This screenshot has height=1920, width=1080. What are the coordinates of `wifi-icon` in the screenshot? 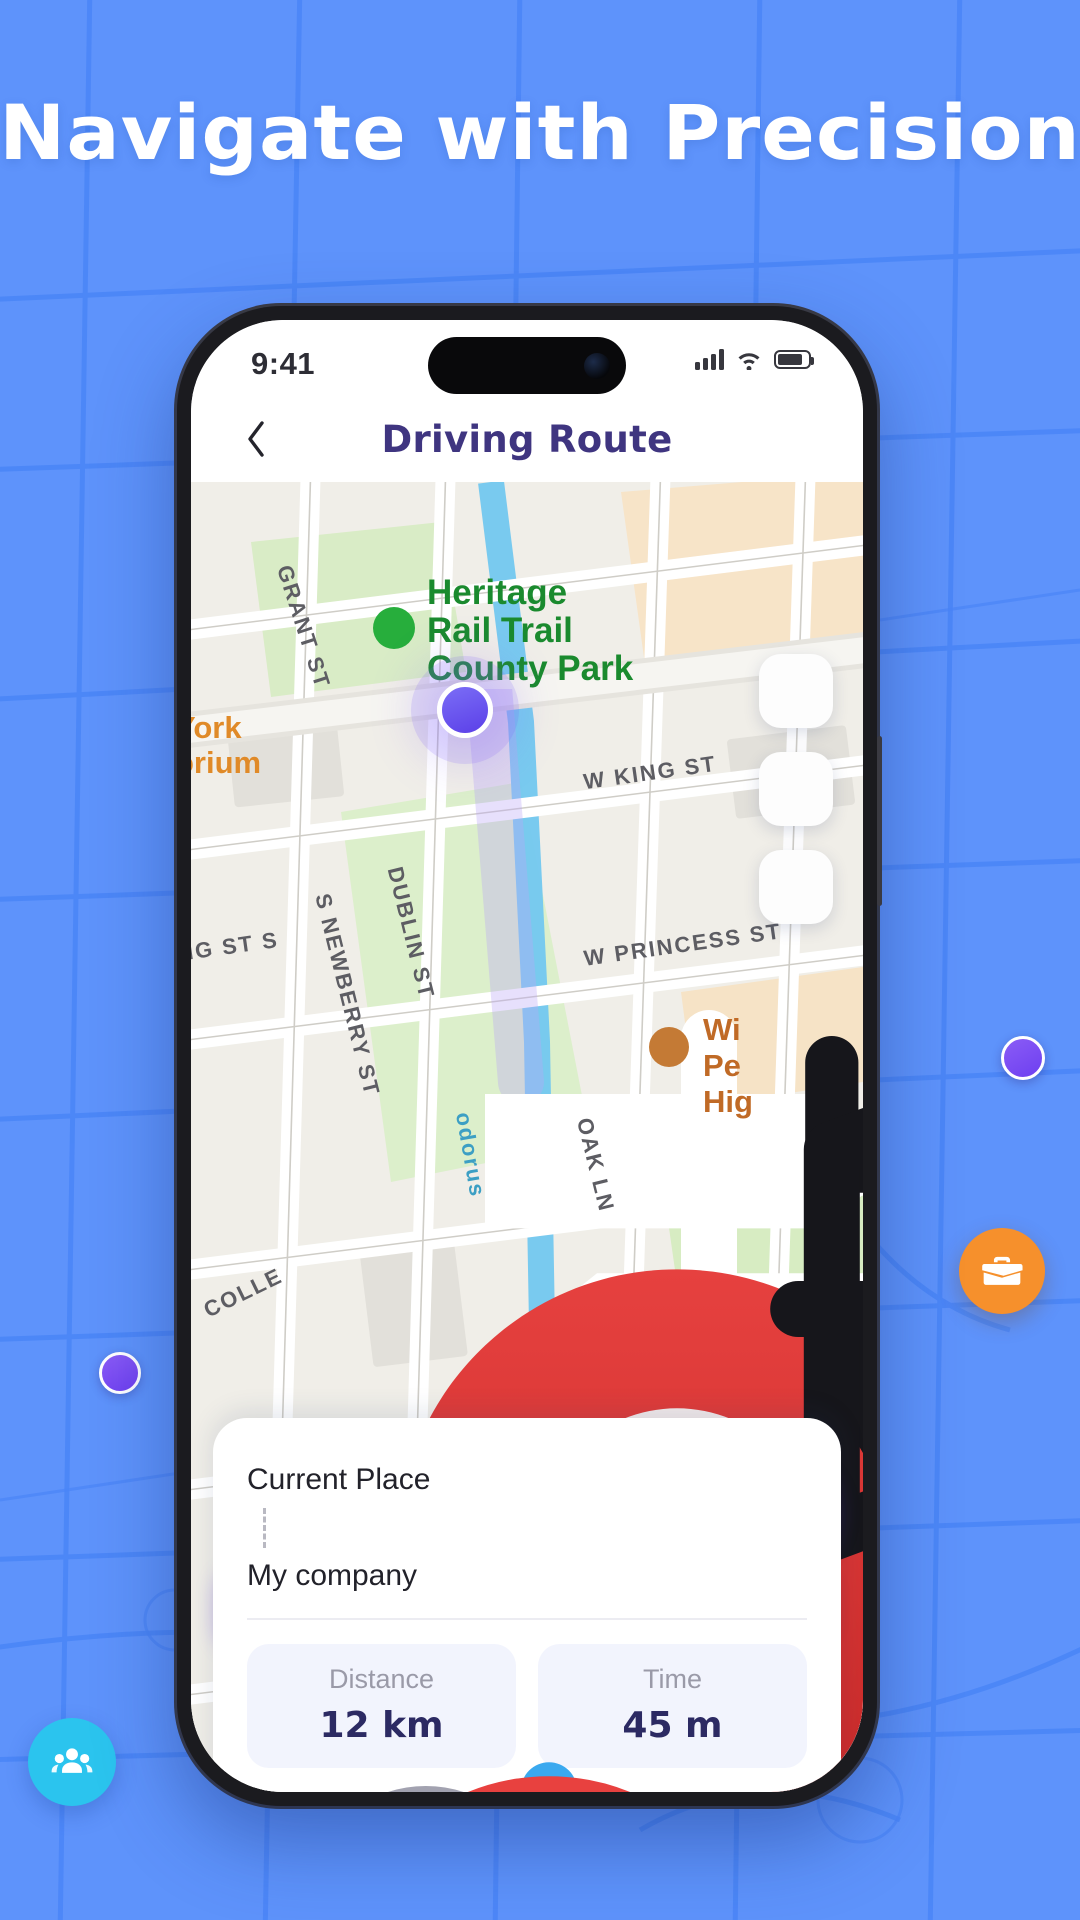 It's located at (749, 361).